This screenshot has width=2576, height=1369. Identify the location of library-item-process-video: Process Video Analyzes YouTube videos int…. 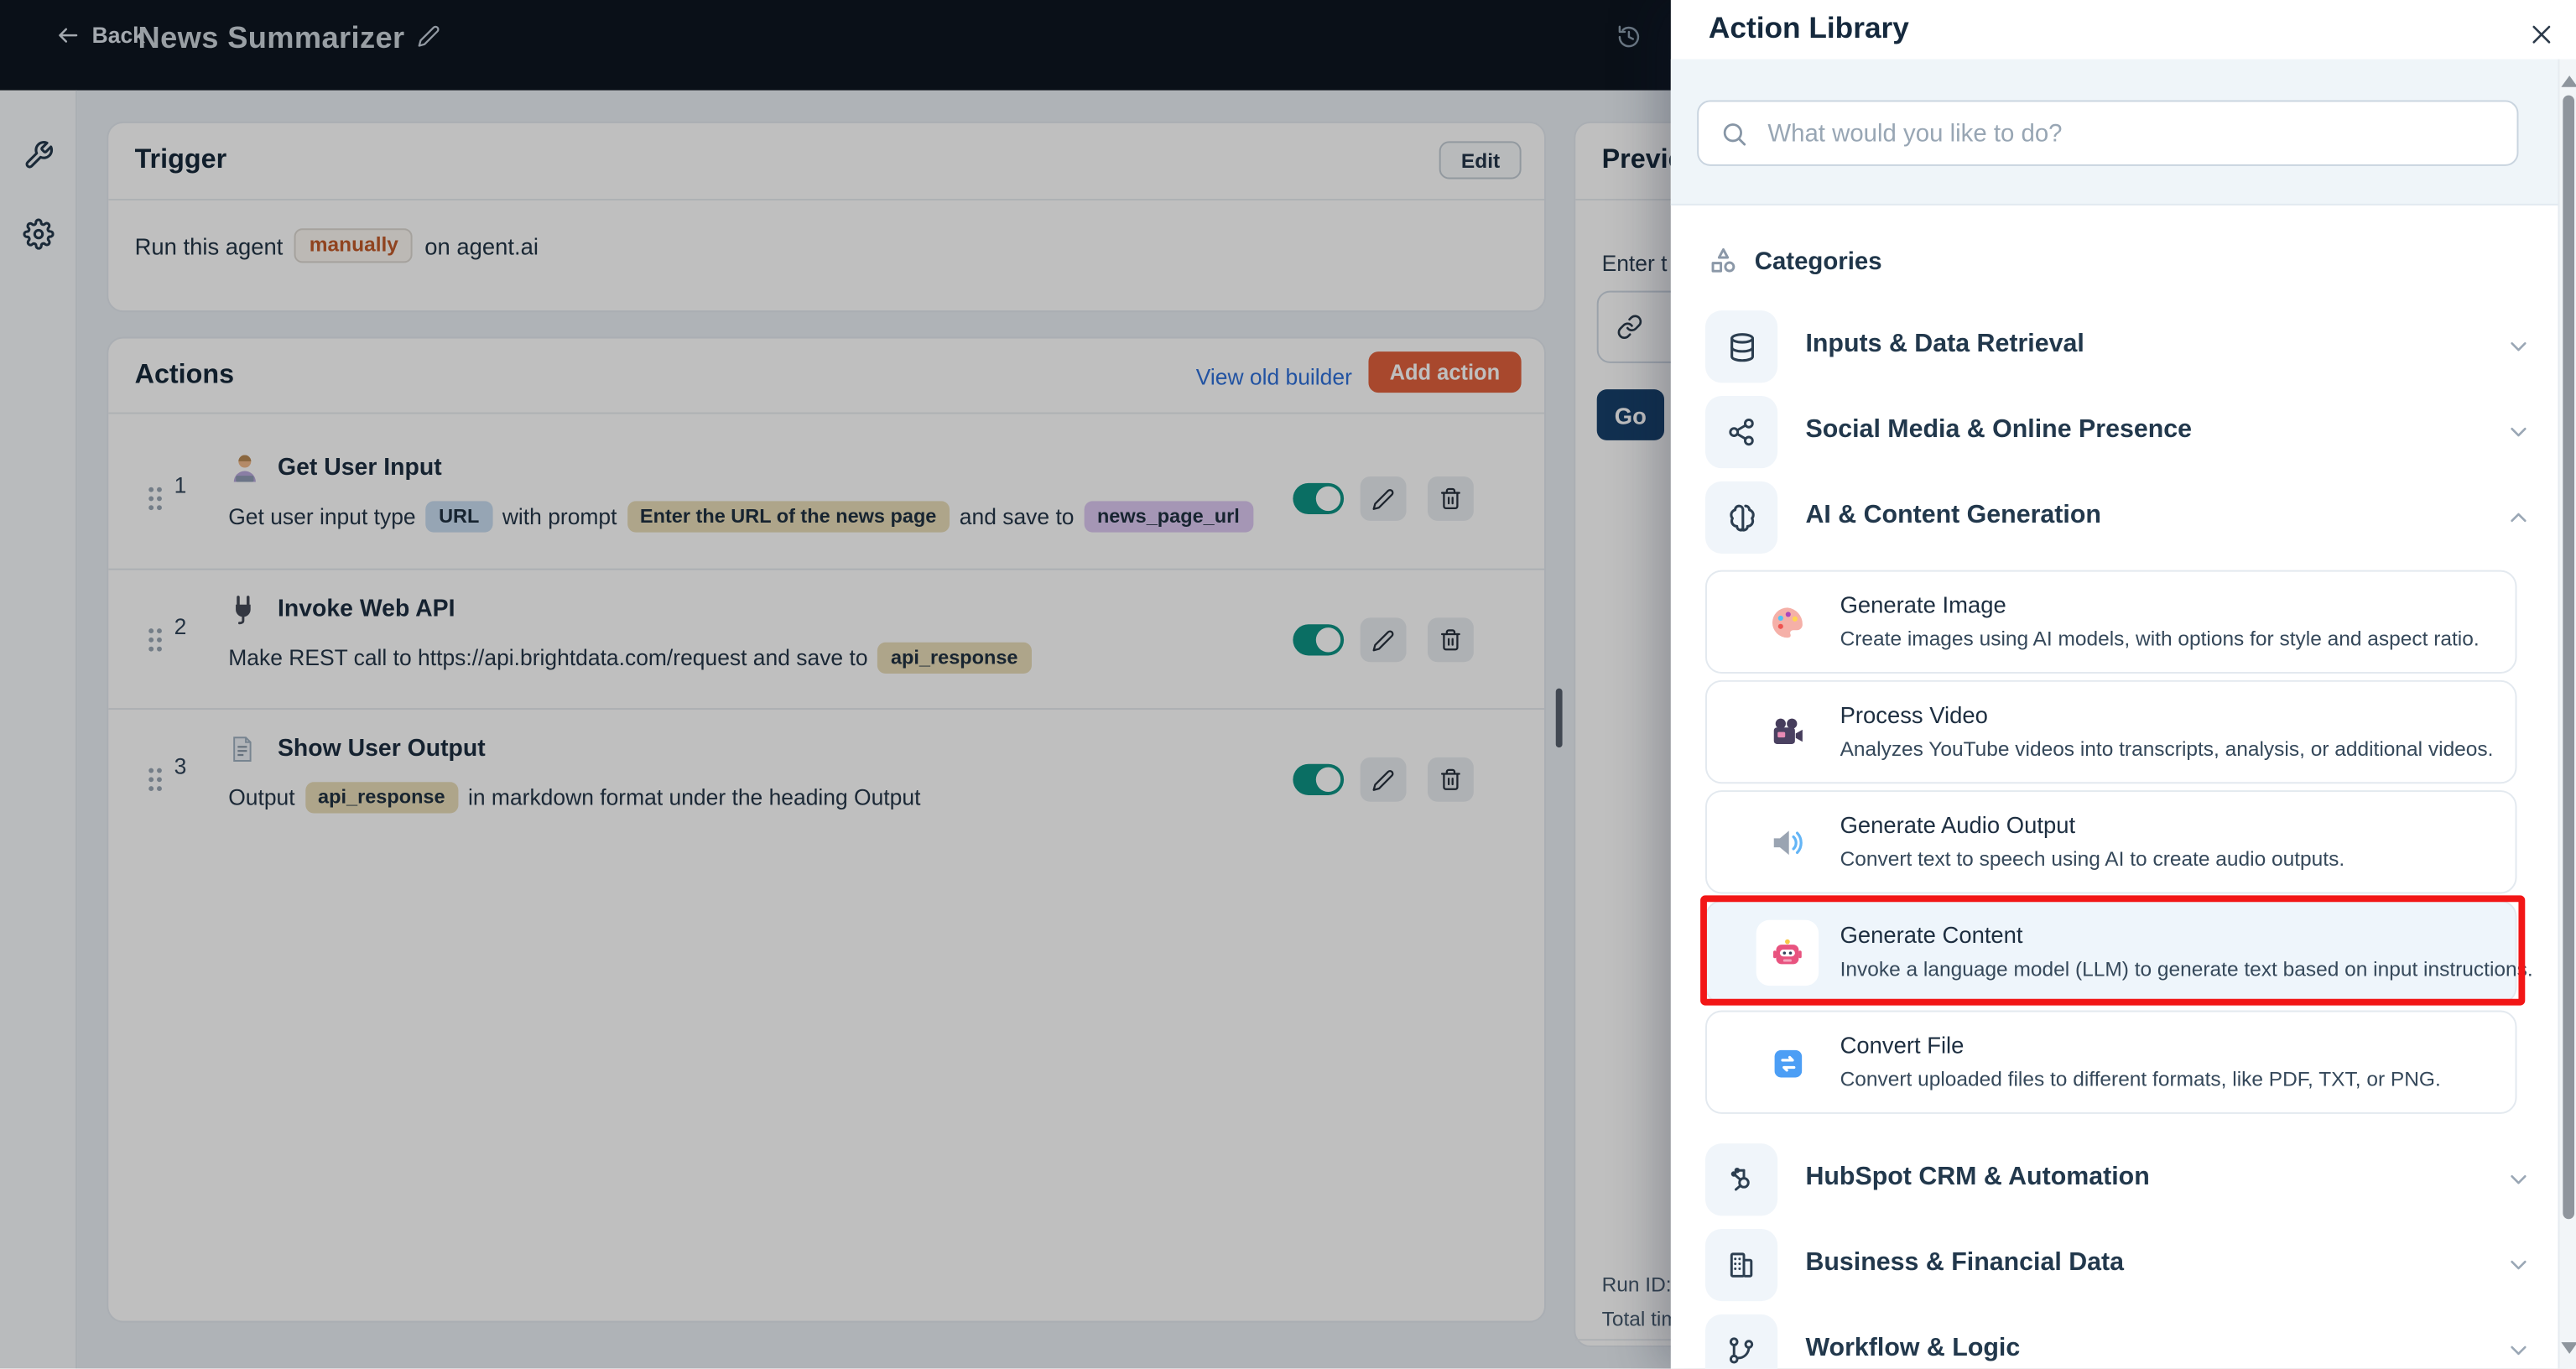
(2110, 731).